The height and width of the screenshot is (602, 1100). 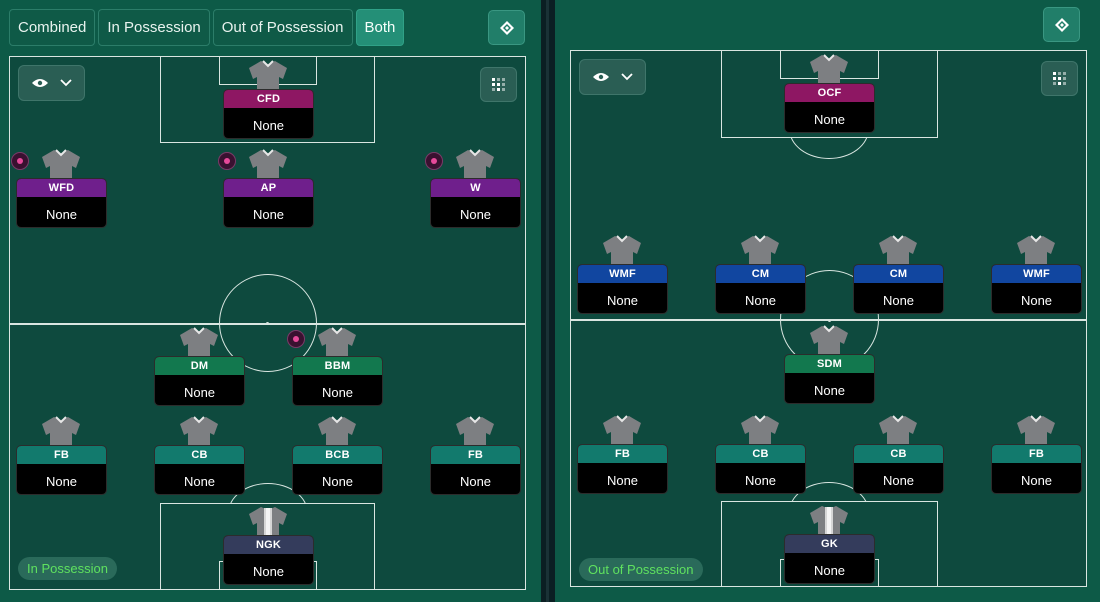 I want to click on player-slot-ocf: OCF None, so click(x=829, y=94).